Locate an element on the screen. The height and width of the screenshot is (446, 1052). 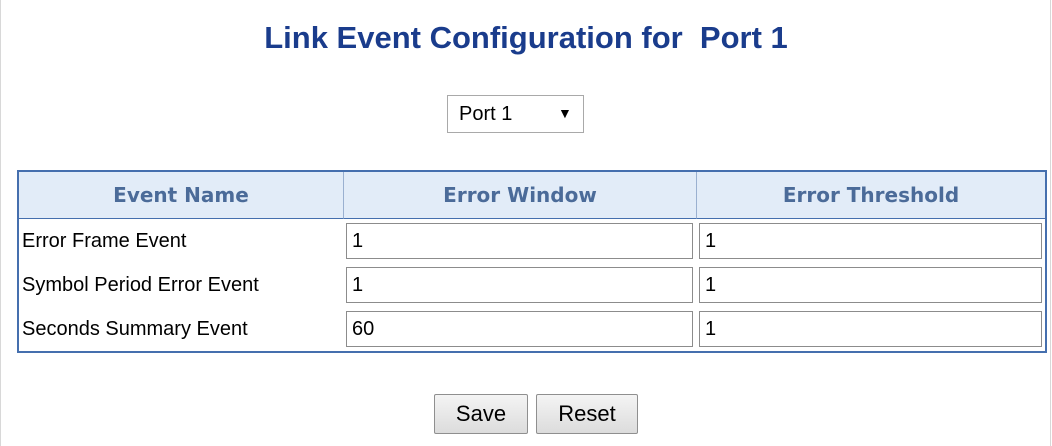
event-name-error-frame: Error Frame Event is located at coordinates (104, 240).